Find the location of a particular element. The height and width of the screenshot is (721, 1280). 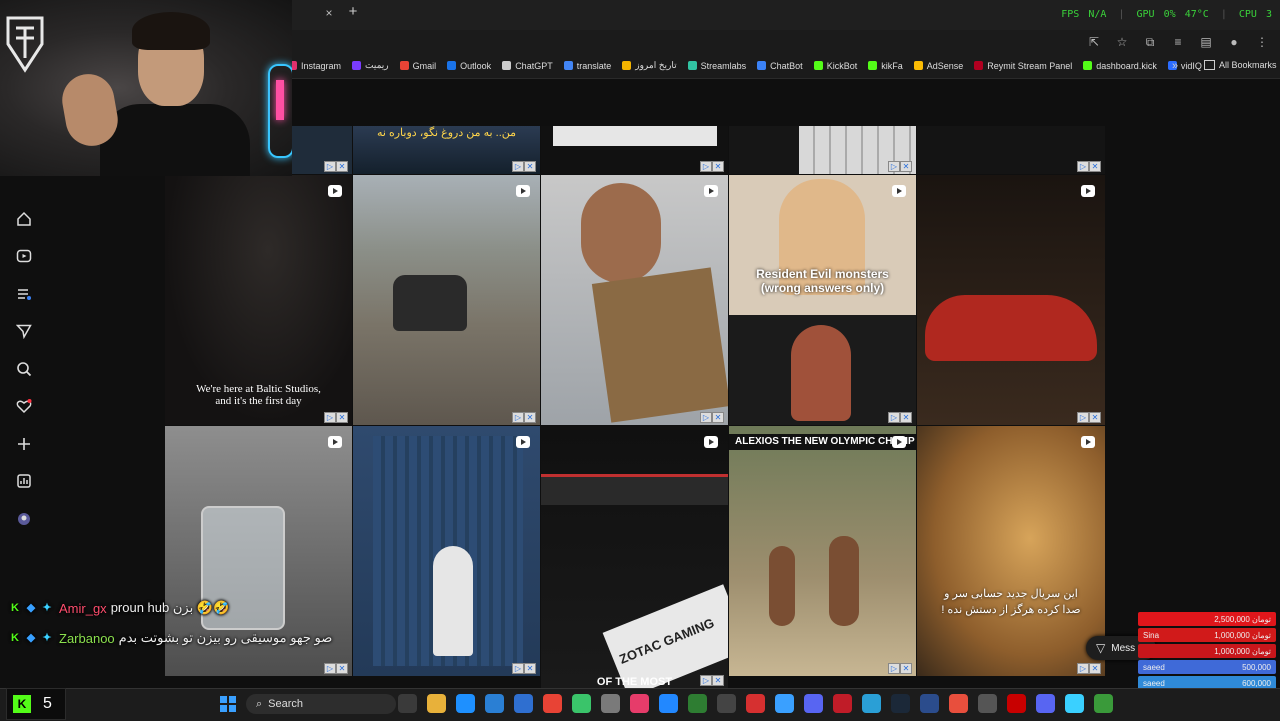

bookmark-item: Outlook is located at coordinates (469, 65).